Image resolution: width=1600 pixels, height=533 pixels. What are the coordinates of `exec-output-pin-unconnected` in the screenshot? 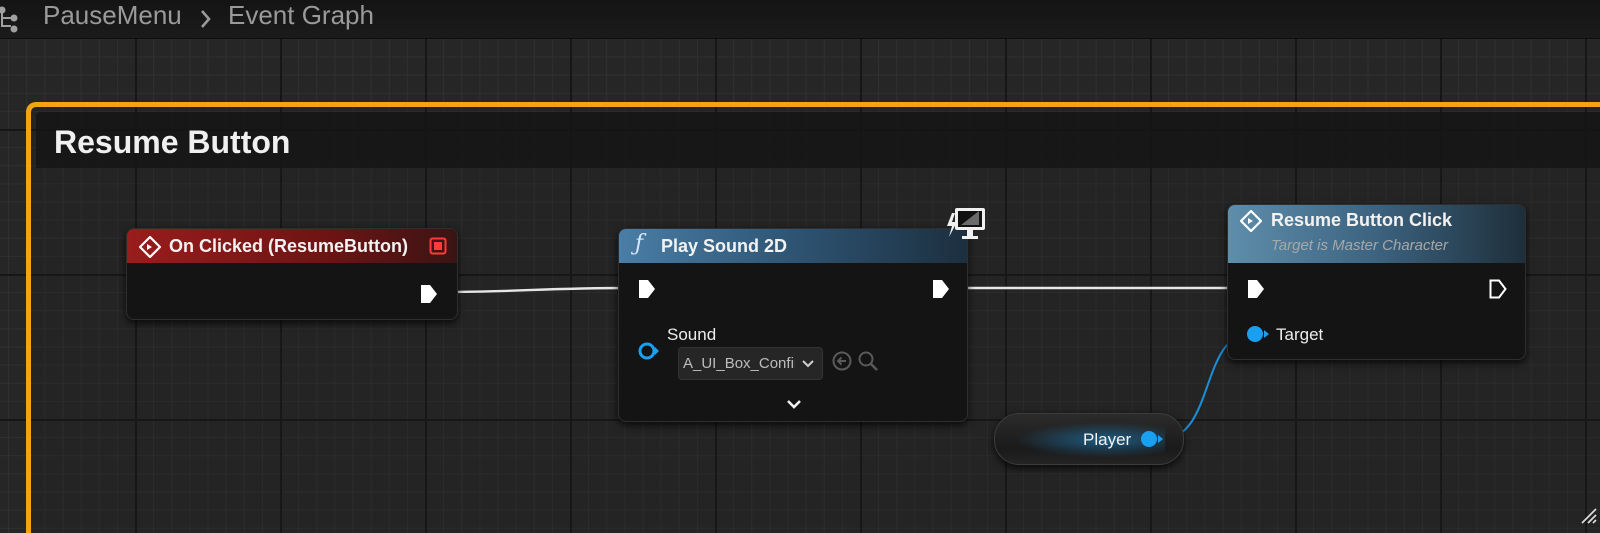 It's located at (1498, 289).